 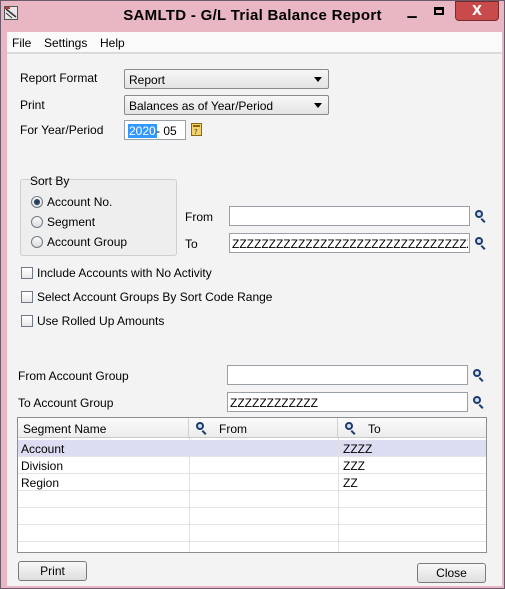 I want to click on print-label: Print, so click(x=32, y=105).